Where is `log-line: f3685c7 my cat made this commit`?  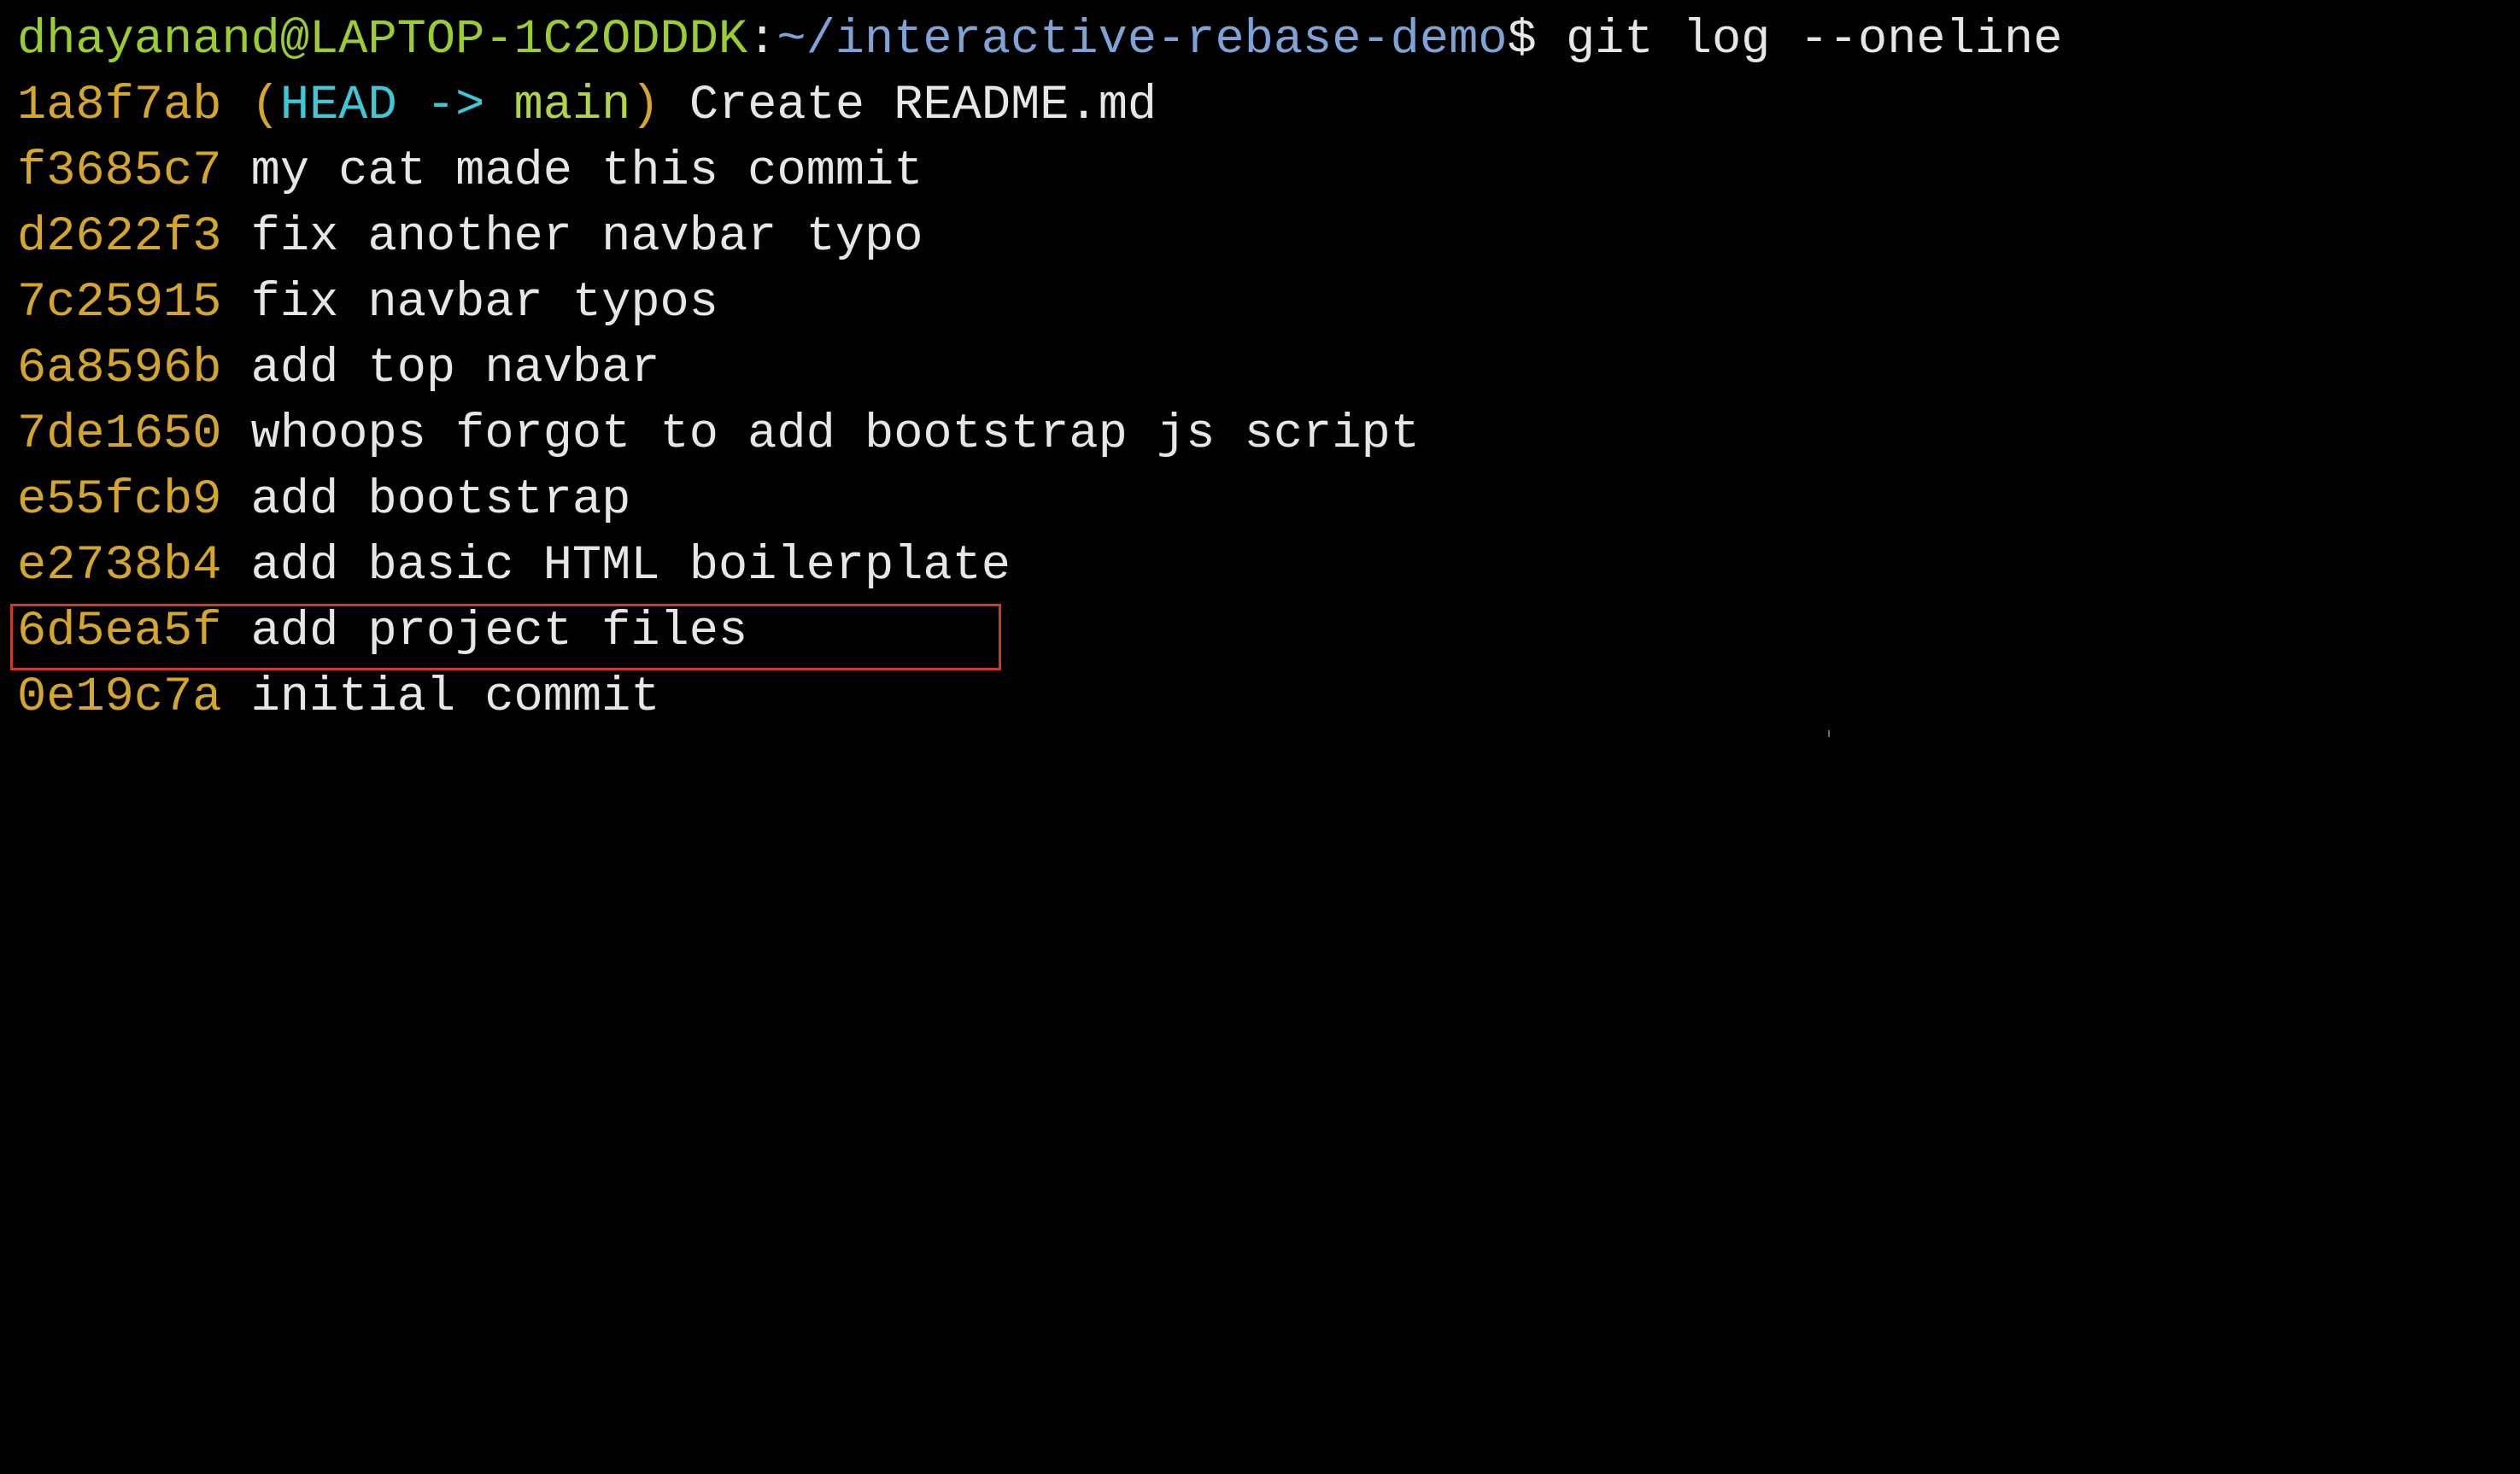 log-line: f3685c7 my cat made this commit is located at coordinates (470, 172).